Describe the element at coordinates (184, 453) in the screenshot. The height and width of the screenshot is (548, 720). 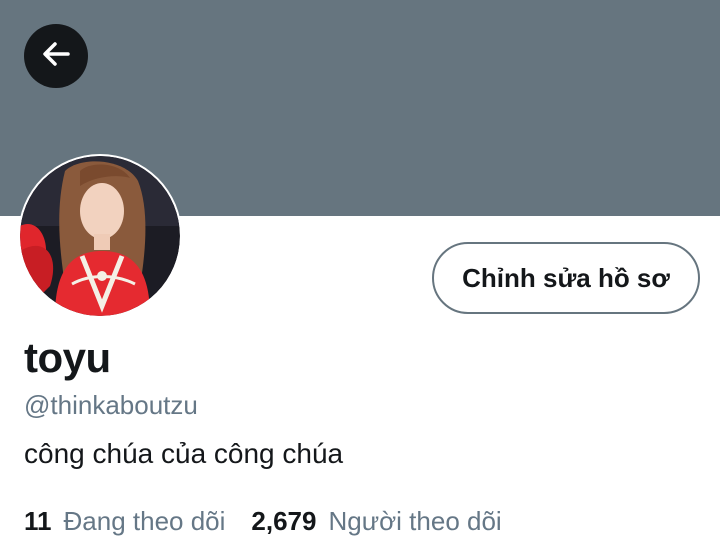
I see `profile-bio: công chúa của công chúa` at that location.